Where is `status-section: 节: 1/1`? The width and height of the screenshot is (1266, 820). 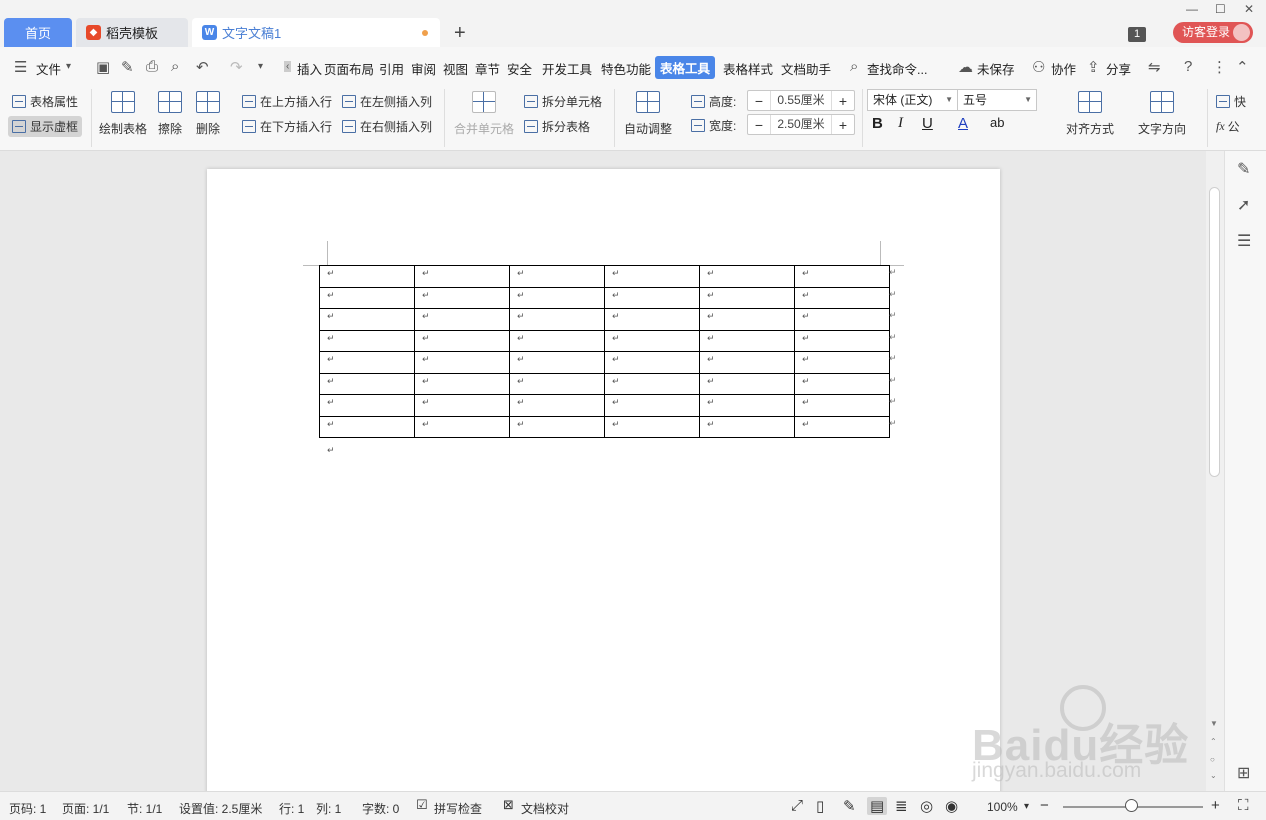
status-section: 节: 1/1 is located at coordinates (144, 808).